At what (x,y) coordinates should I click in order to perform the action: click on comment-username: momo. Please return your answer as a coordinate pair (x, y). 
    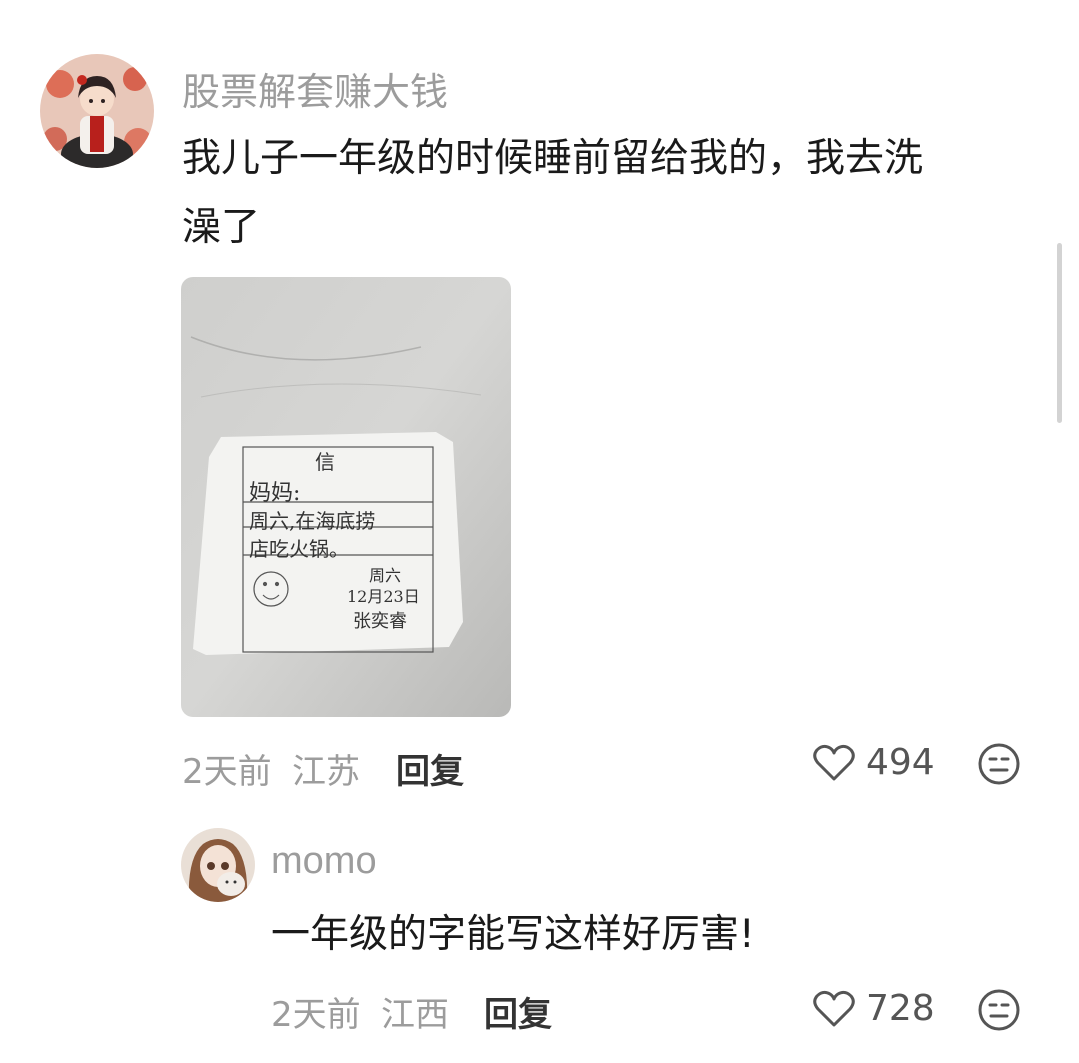
    Looking at the image, I should click on (324, 861).